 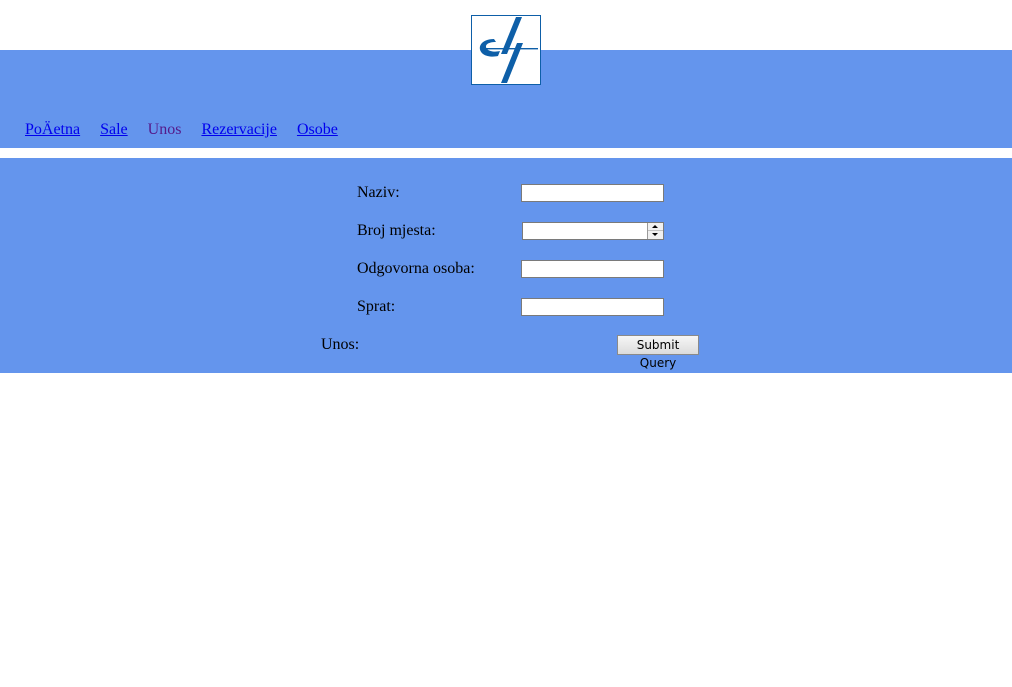 I want to click on broj-mjesta-stepper, so click(x=593, y=231).